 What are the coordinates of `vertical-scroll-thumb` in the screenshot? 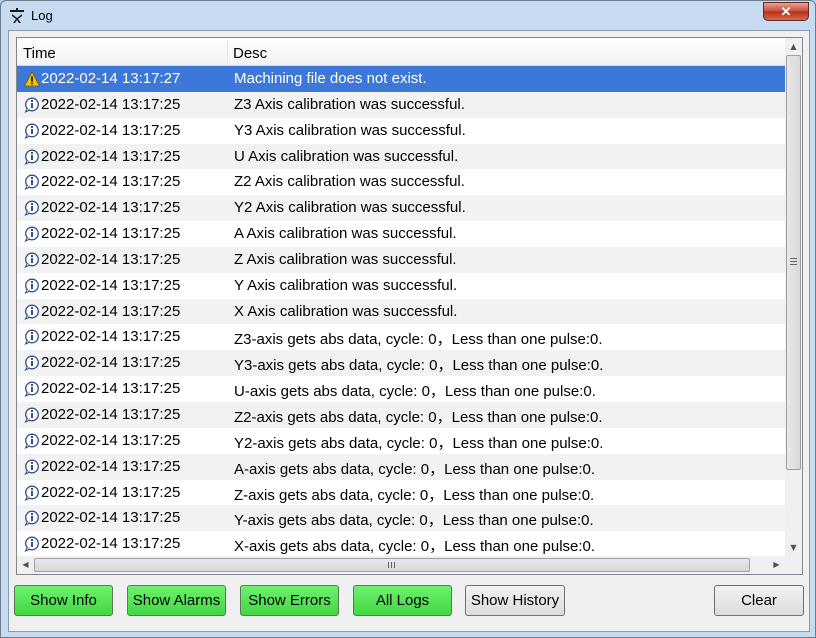 It's located at (793, 262).